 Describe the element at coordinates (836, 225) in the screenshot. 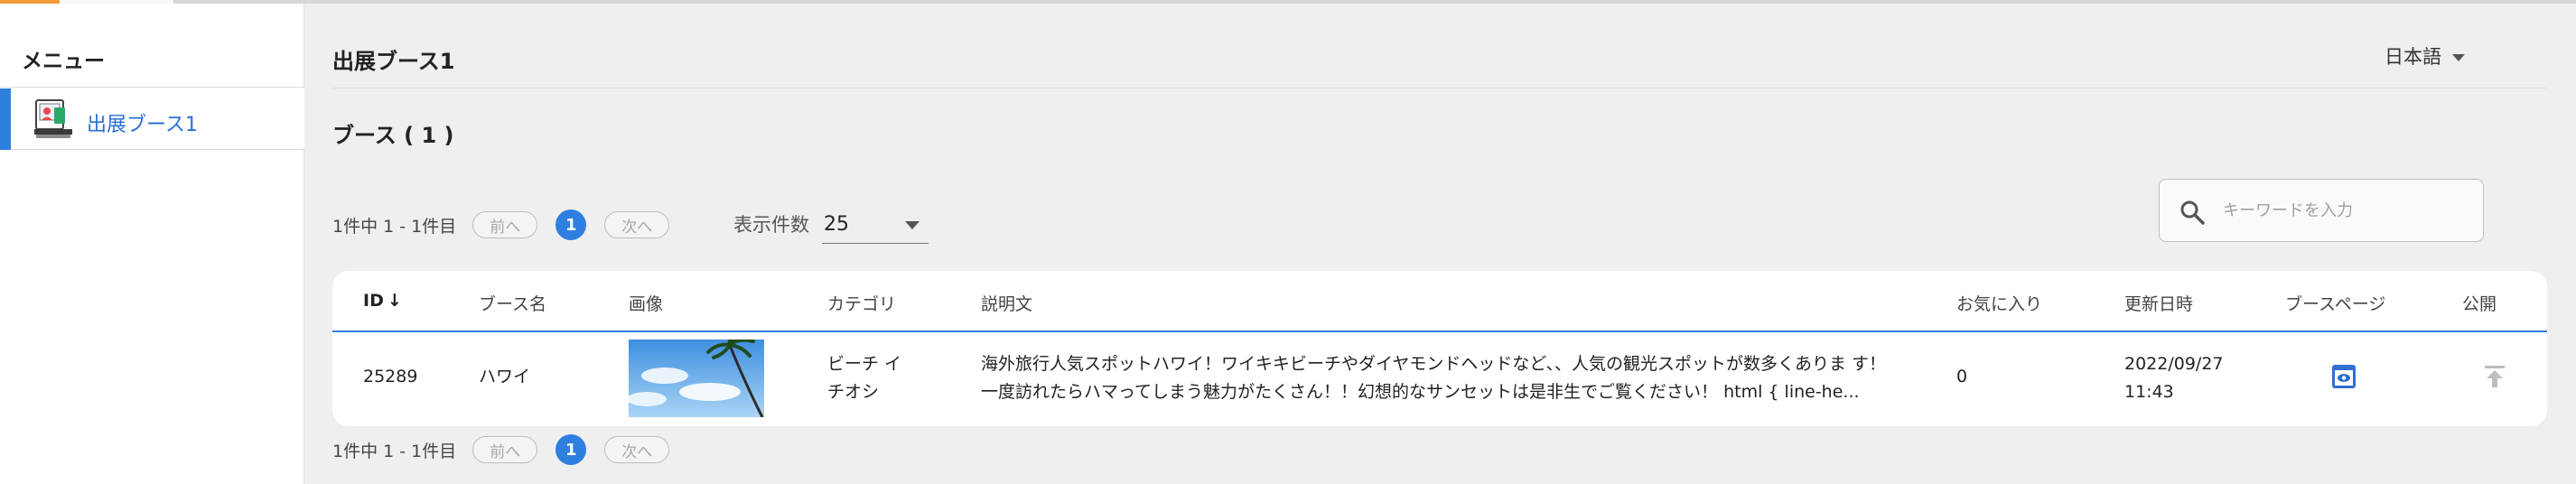

I see `per-page-value: 25` at that location.